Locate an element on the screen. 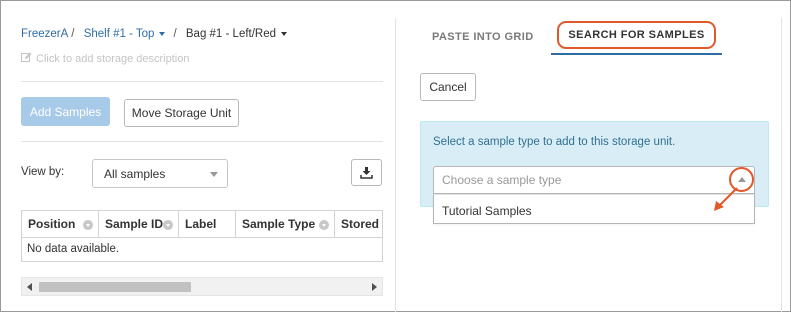  tab-search-for-samples: SEARCH FOR SAMPLES is located at coordinates (636, 36).